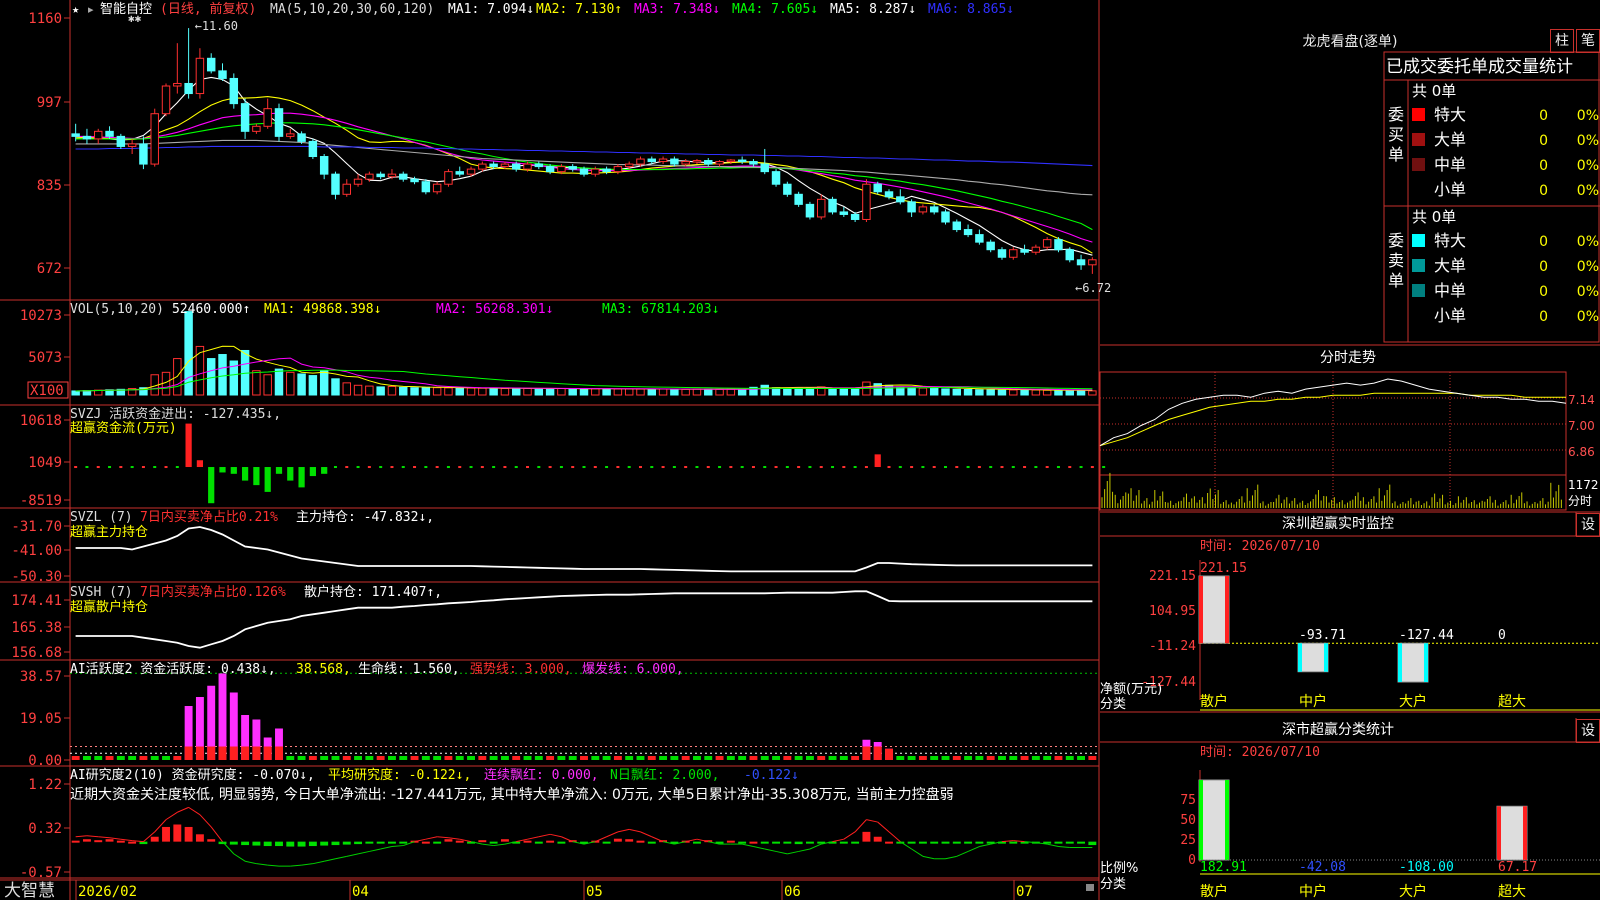  I want to click on x-tick-label: 05, so click(594, 892).